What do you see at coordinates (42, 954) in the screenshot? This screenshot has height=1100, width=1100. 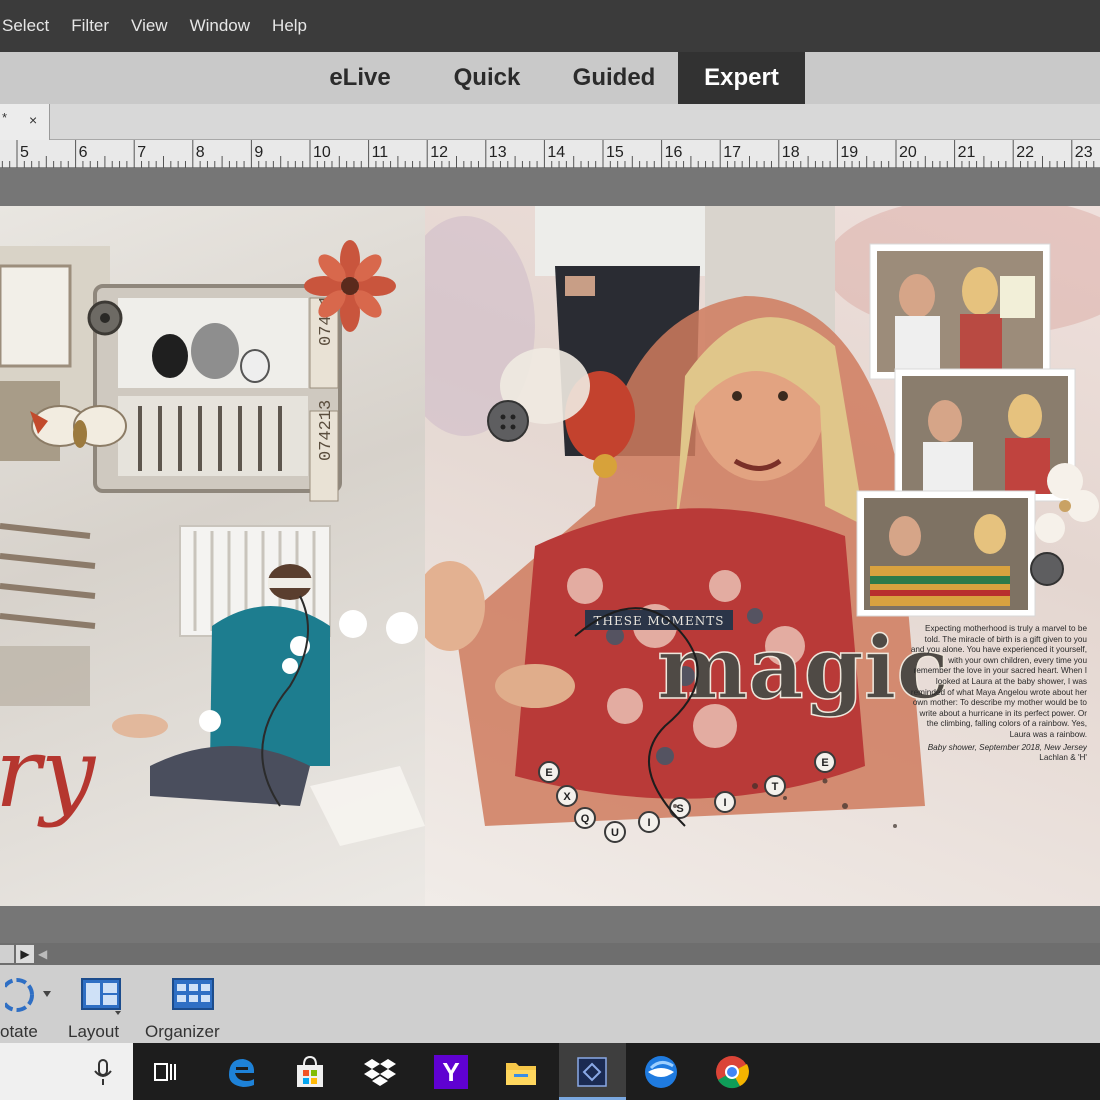 I see `scroll-left-icon: ◀` at bounding box center [42, 954].